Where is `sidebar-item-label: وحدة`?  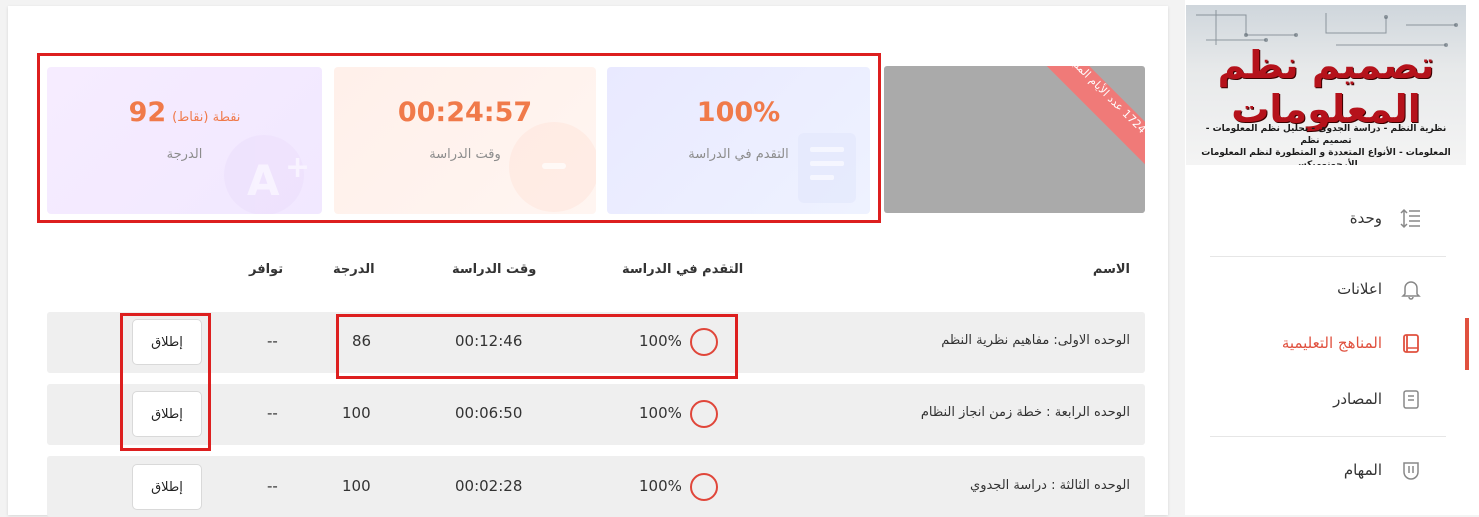 sidebar-item-label: وحدة is located at coordinates (1365, 218).